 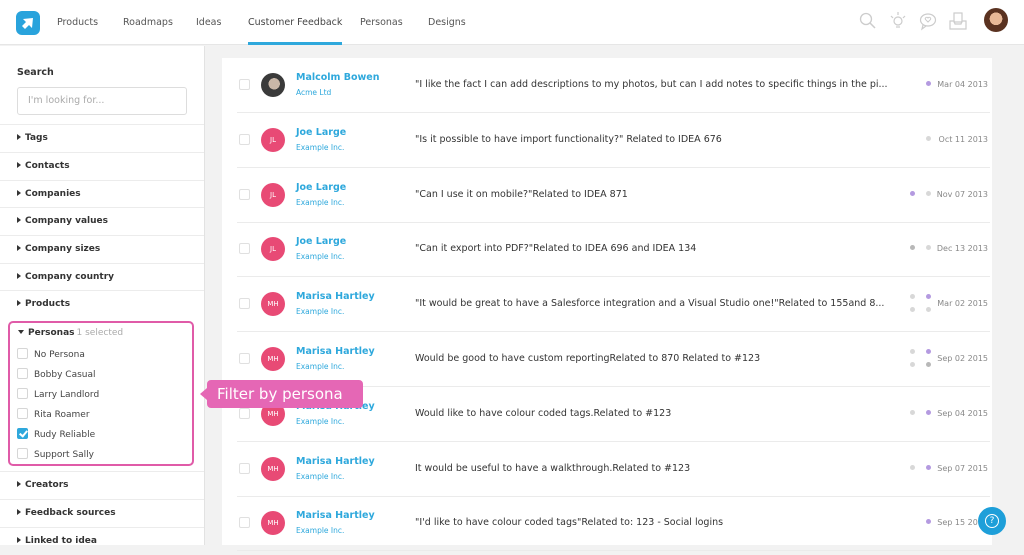 What do you see at coordinates (295, 22) in the screenshot?
I see `nav-customer-feedback: Customer Feedback` at bounding box center [295, 22].